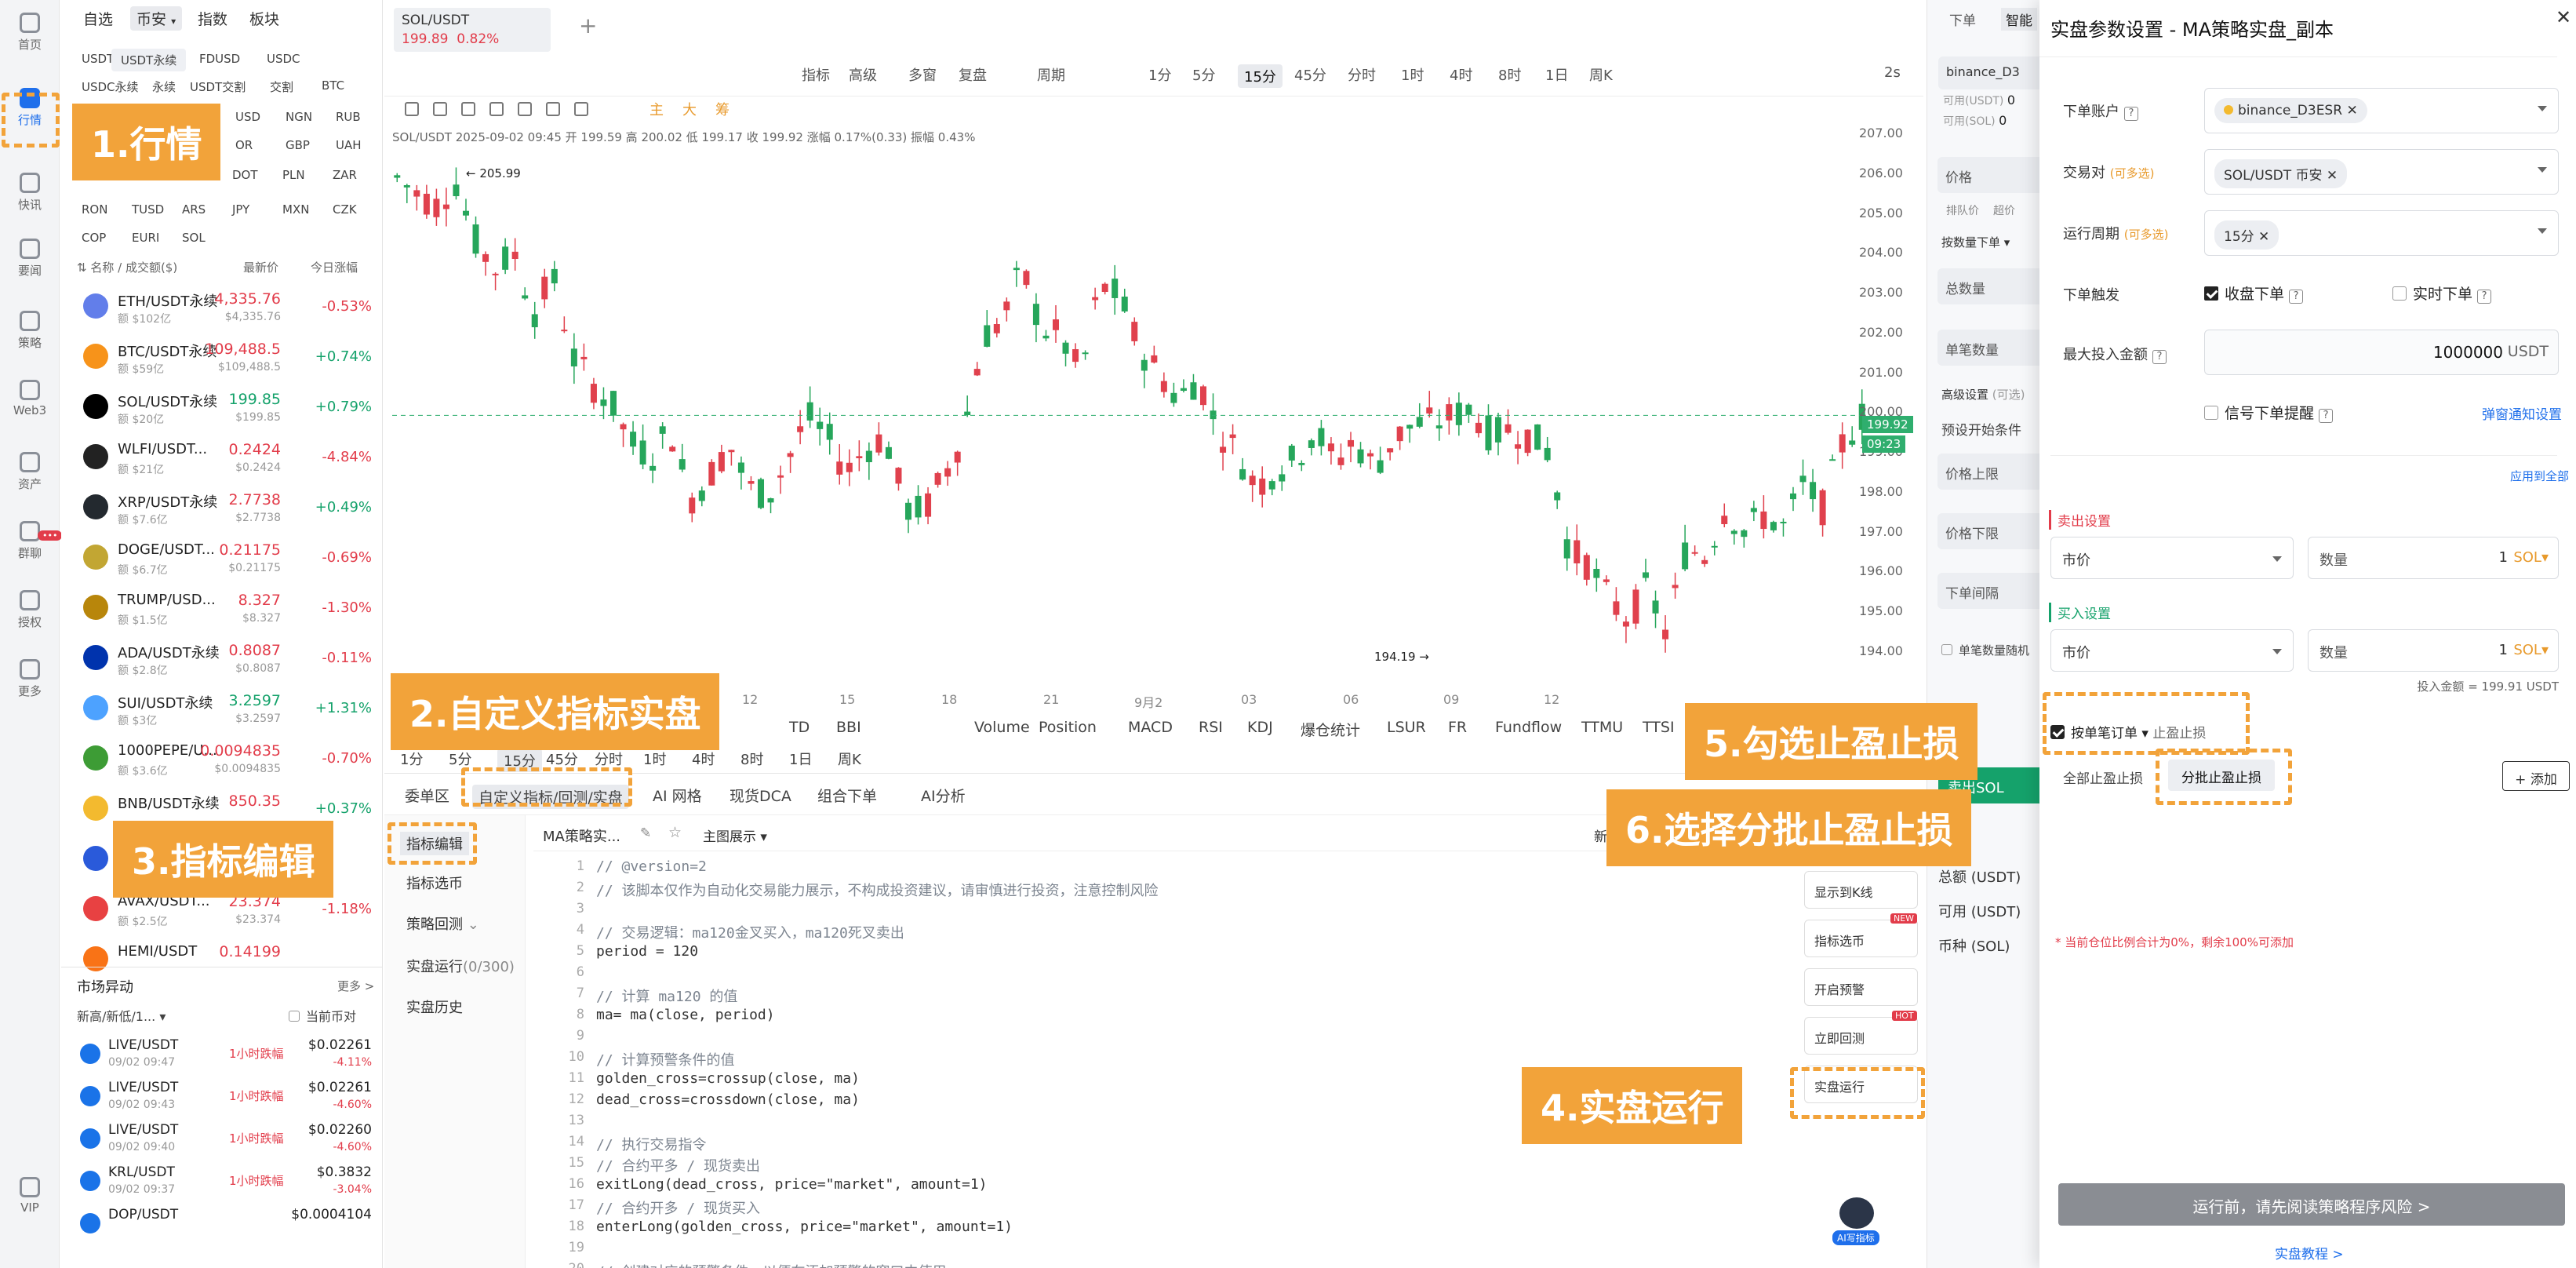 This screenshot has height=1268, width=2576. I want to click on pair-select: SOL/USDT 币安 ✕, so click(2381, 172).